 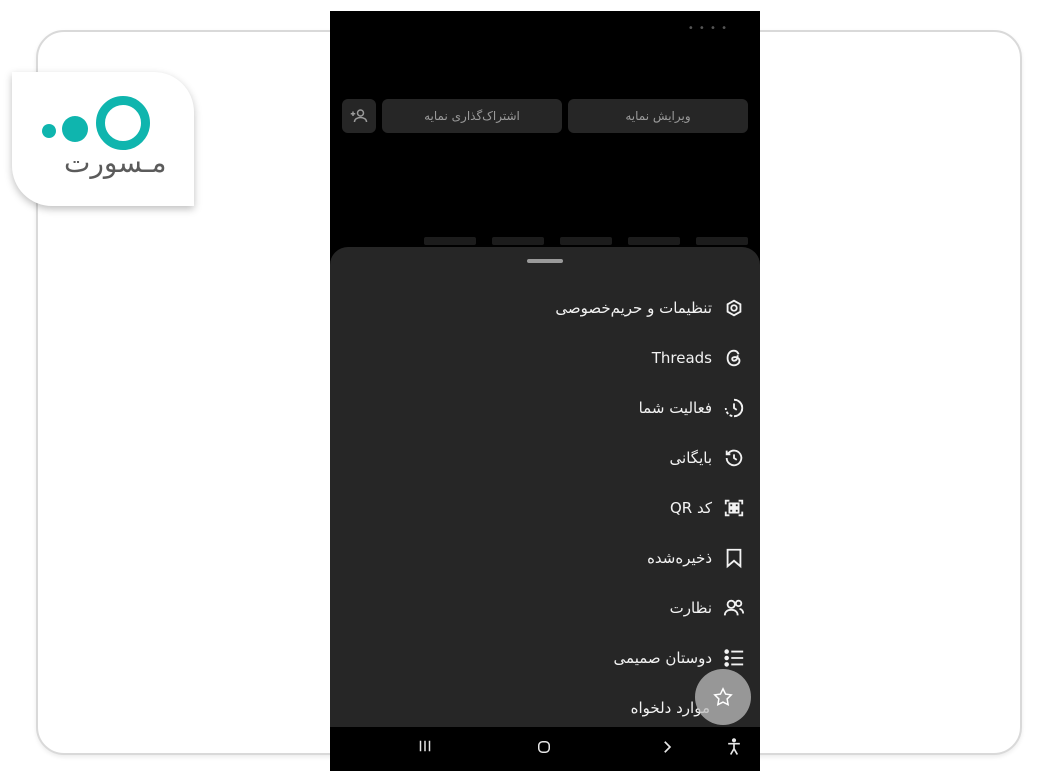 I want to click on supervision-icon, so click(x=734, y=608).